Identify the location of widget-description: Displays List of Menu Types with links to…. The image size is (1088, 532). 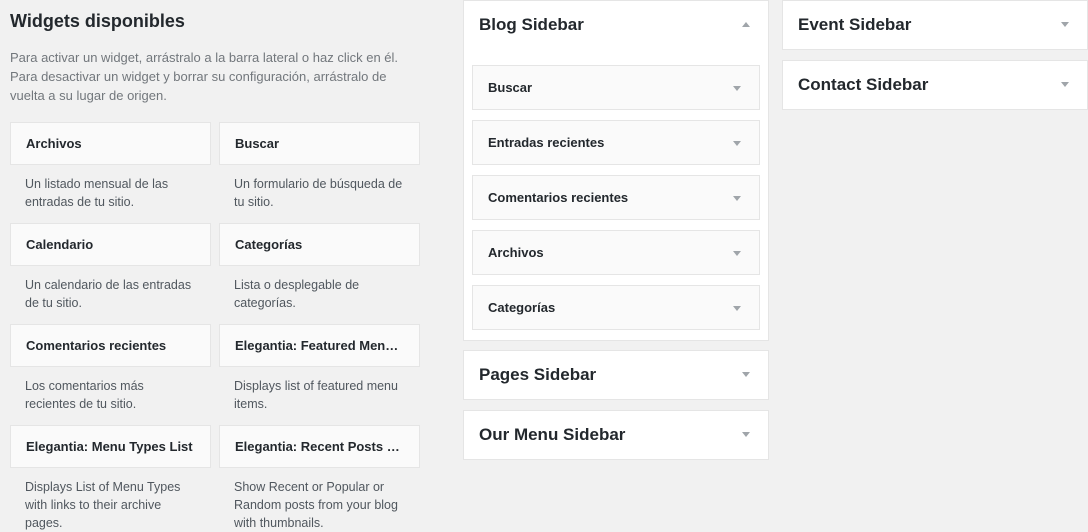
(103, 505).